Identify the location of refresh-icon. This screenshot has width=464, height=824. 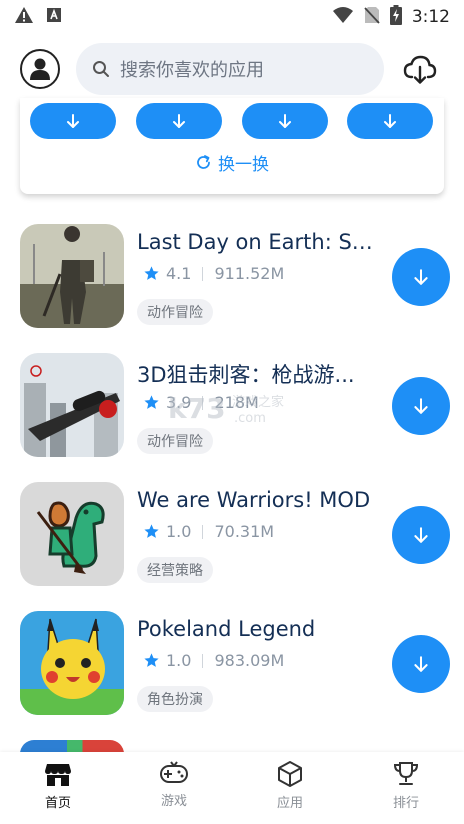
(203, 162).